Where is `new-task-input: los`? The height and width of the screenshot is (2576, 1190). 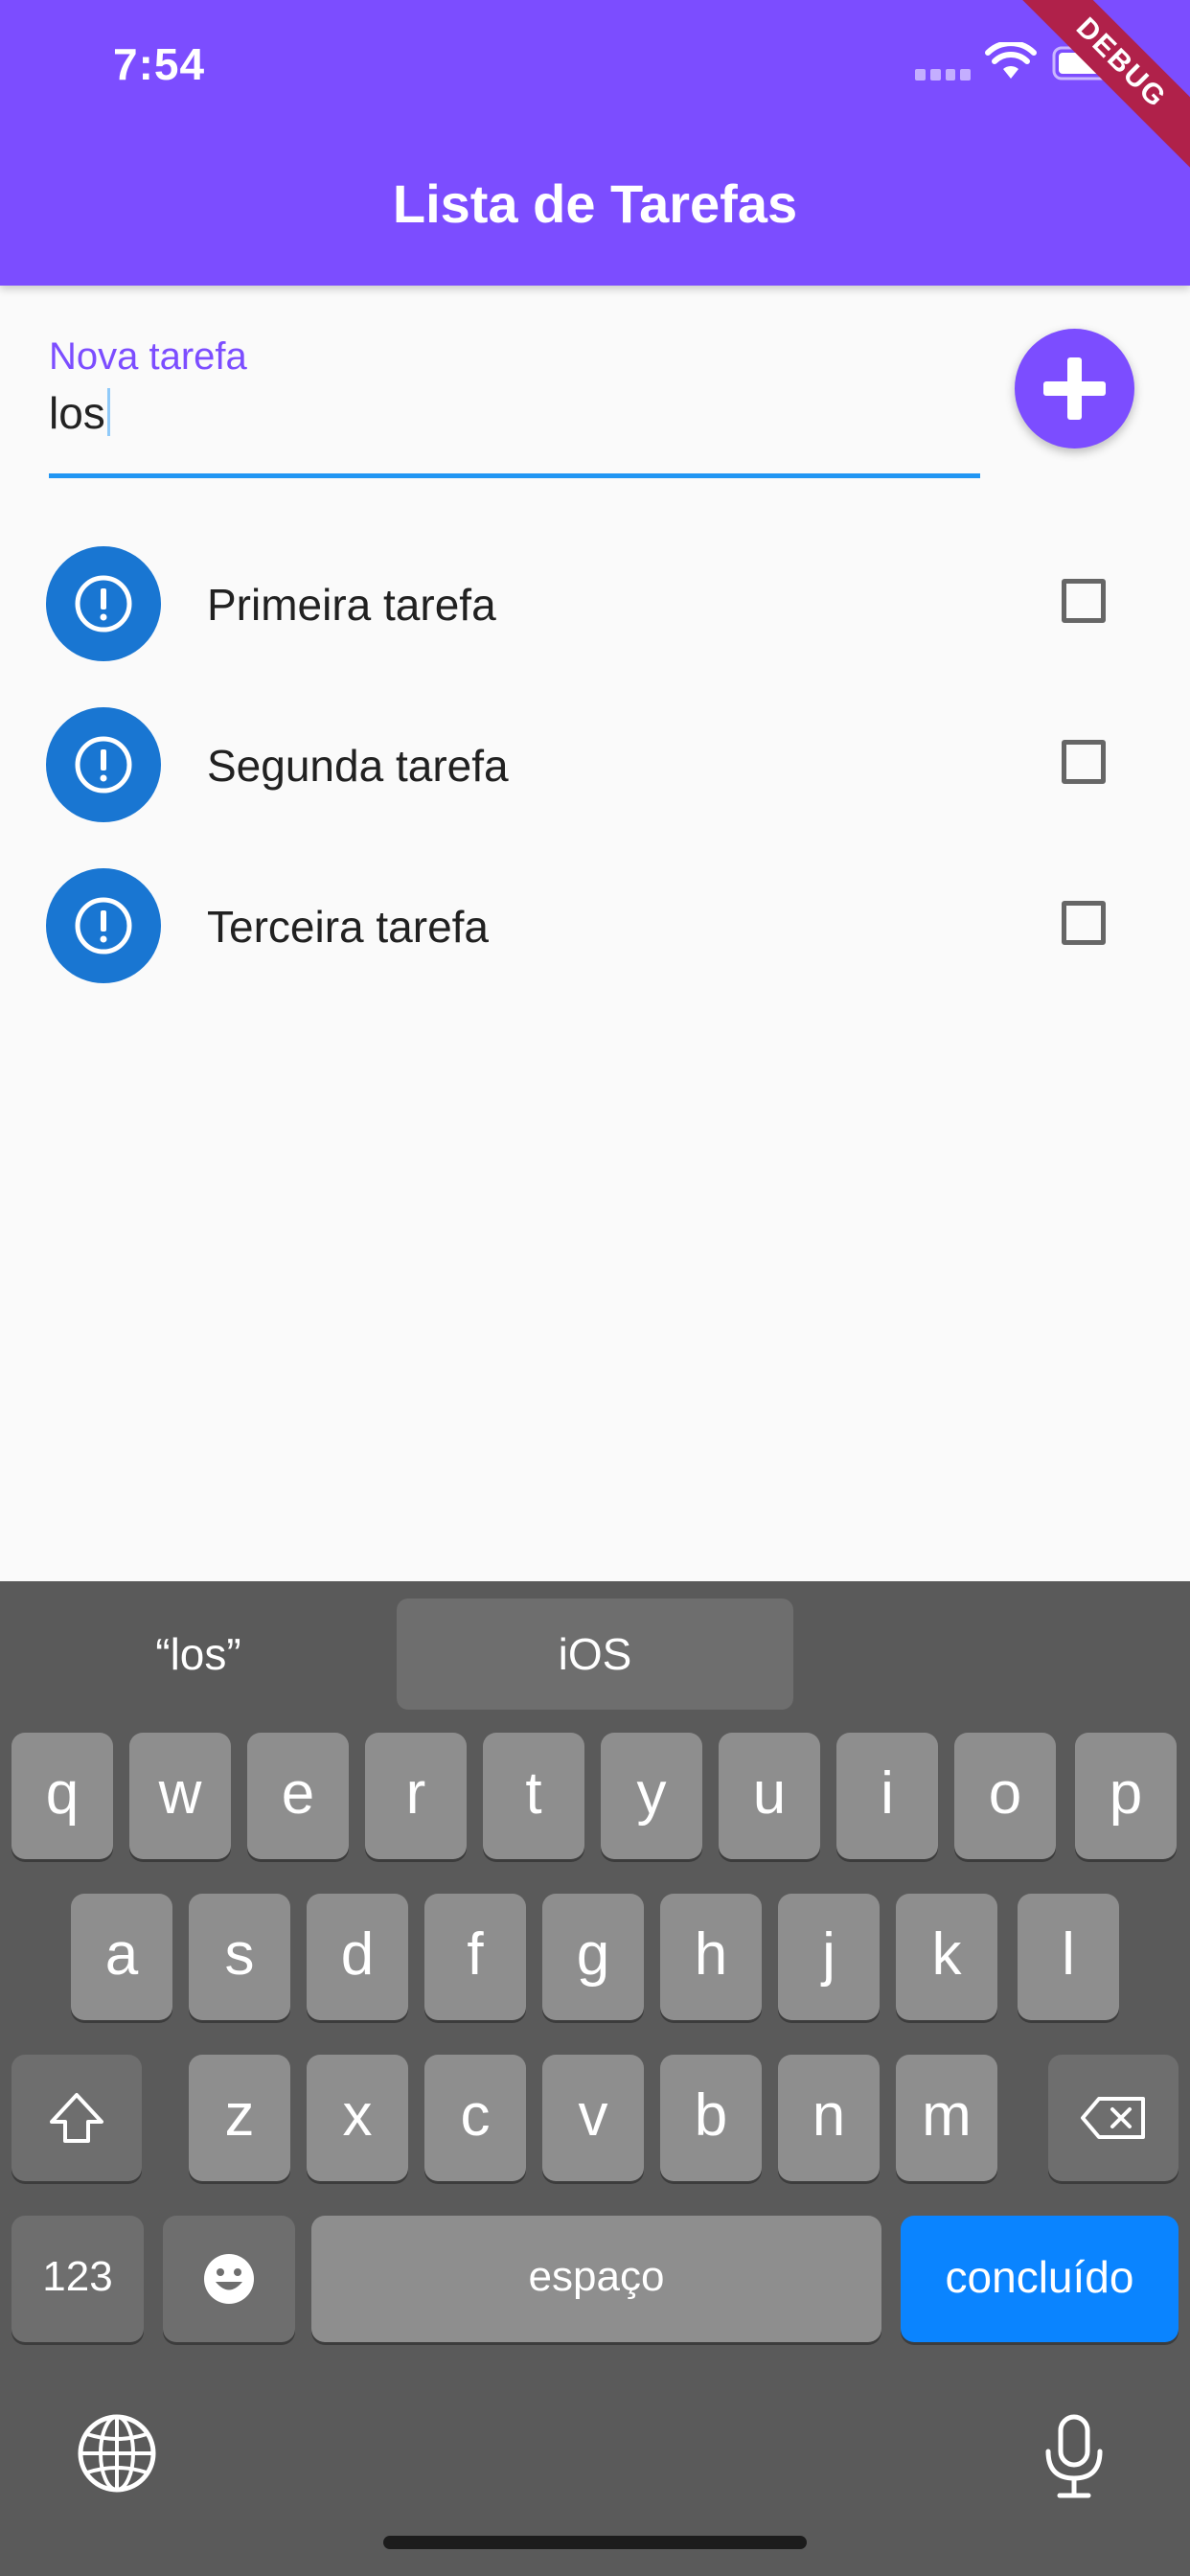
new-task-input: los is located at coordinates (80, 413).